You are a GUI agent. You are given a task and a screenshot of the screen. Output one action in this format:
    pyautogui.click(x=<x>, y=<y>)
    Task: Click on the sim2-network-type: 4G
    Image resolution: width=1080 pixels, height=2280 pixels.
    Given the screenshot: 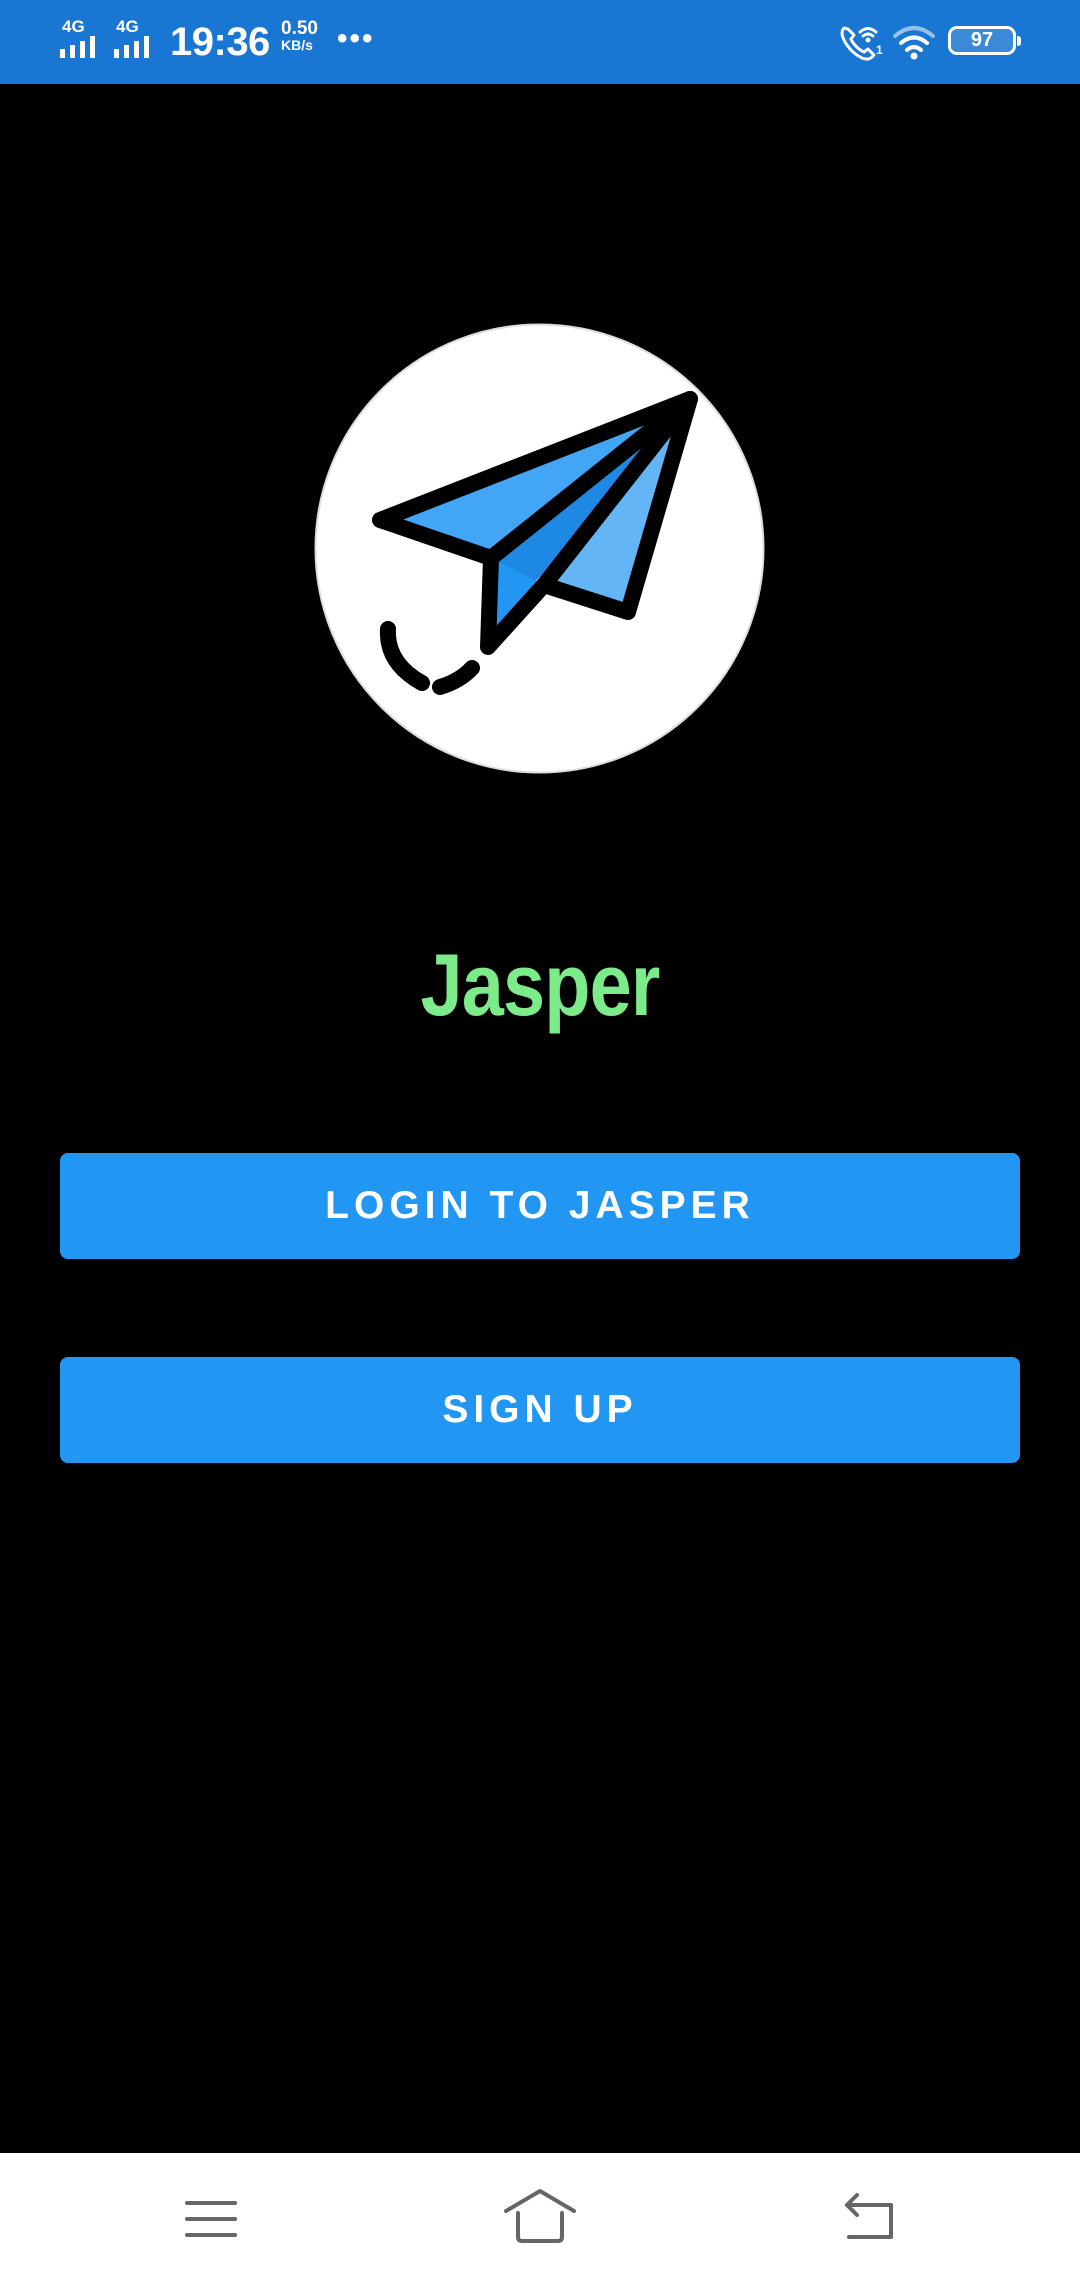 What is the action you would take?
    pyautogui.click(x=127, y=26)
    